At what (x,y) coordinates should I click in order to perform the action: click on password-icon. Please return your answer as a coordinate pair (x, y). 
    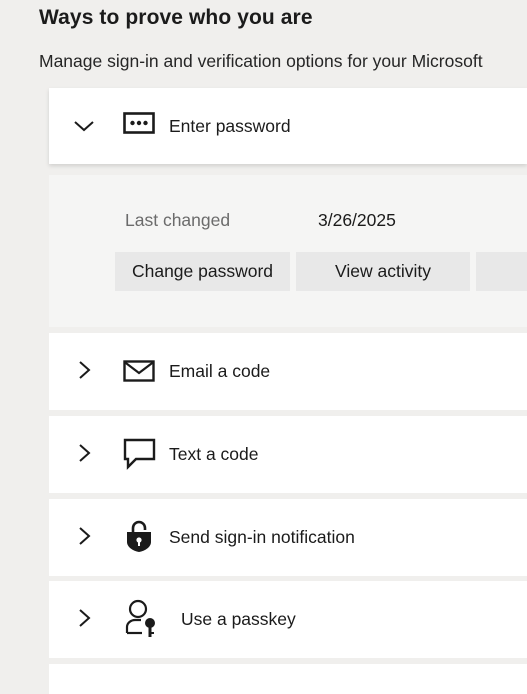
    Looking at the image, I should click on (139, 123).